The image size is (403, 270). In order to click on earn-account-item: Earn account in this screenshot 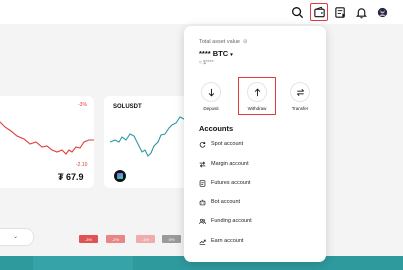, I will do `click(221, 241)`.